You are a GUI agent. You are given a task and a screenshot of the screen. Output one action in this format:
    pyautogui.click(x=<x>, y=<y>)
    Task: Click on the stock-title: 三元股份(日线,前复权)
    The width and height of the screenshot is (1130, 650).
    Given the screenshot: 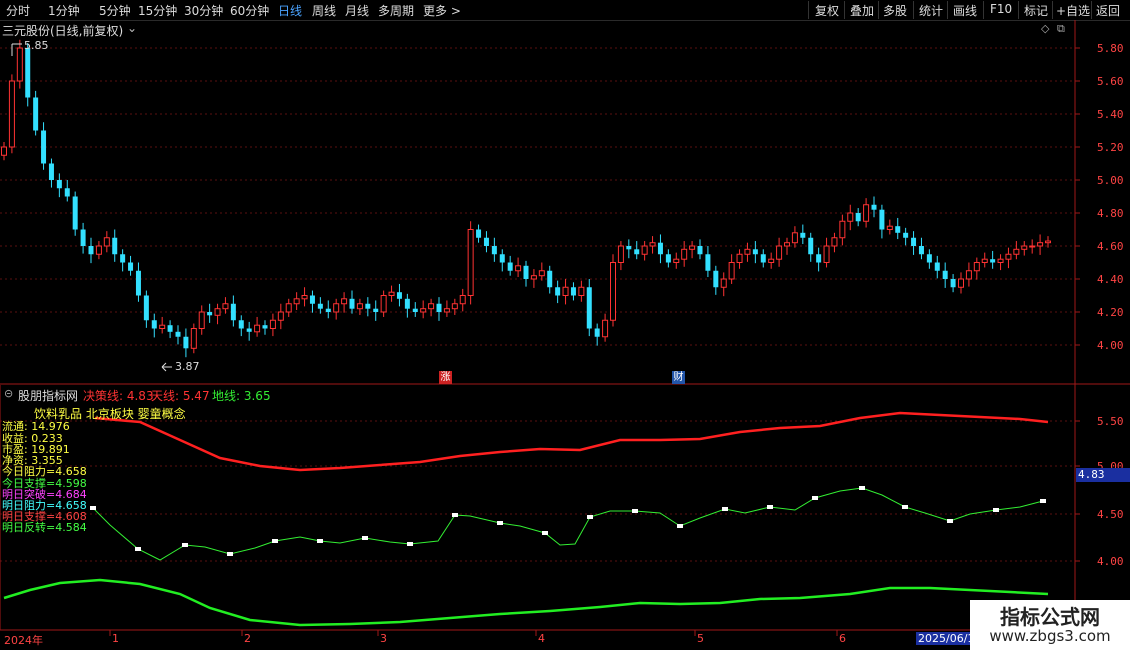 What is the action you would take?
    pyautogui.click(x=63, y=31)
    